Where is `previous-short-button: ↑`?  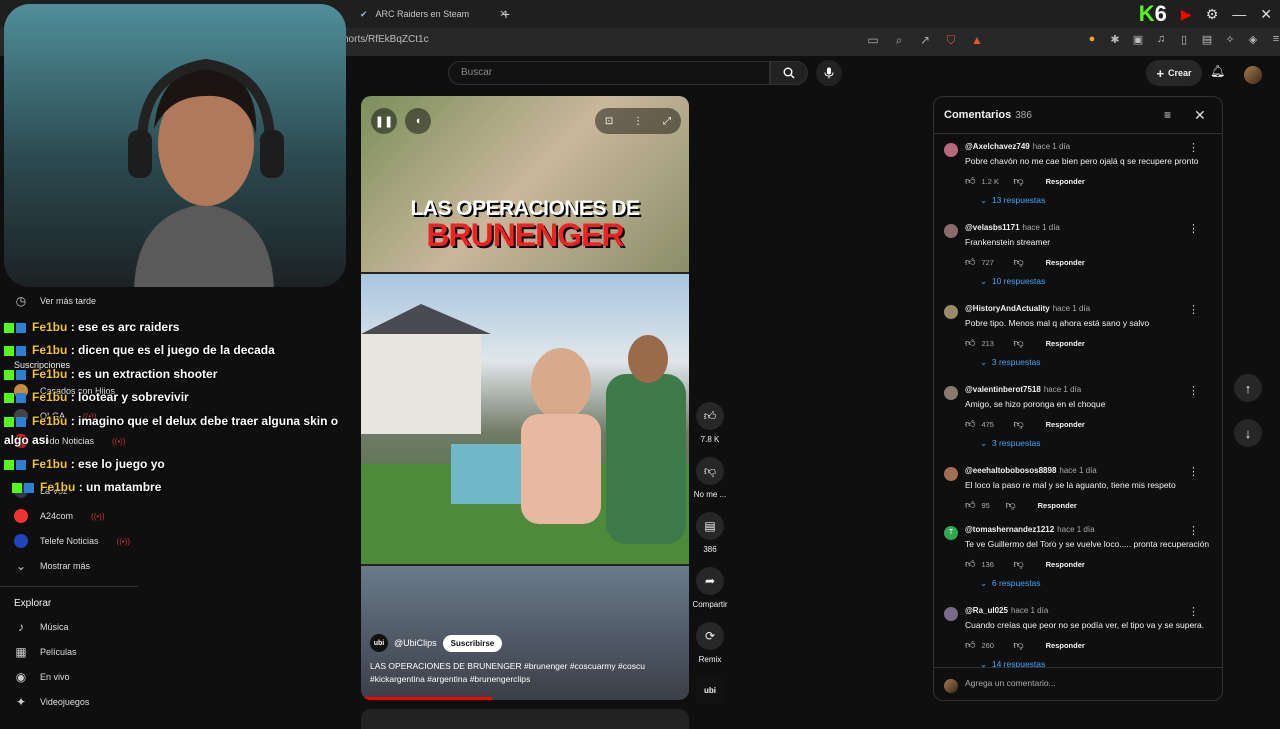 previous-short-button: ↑ is located at coordinates (1248, 388).